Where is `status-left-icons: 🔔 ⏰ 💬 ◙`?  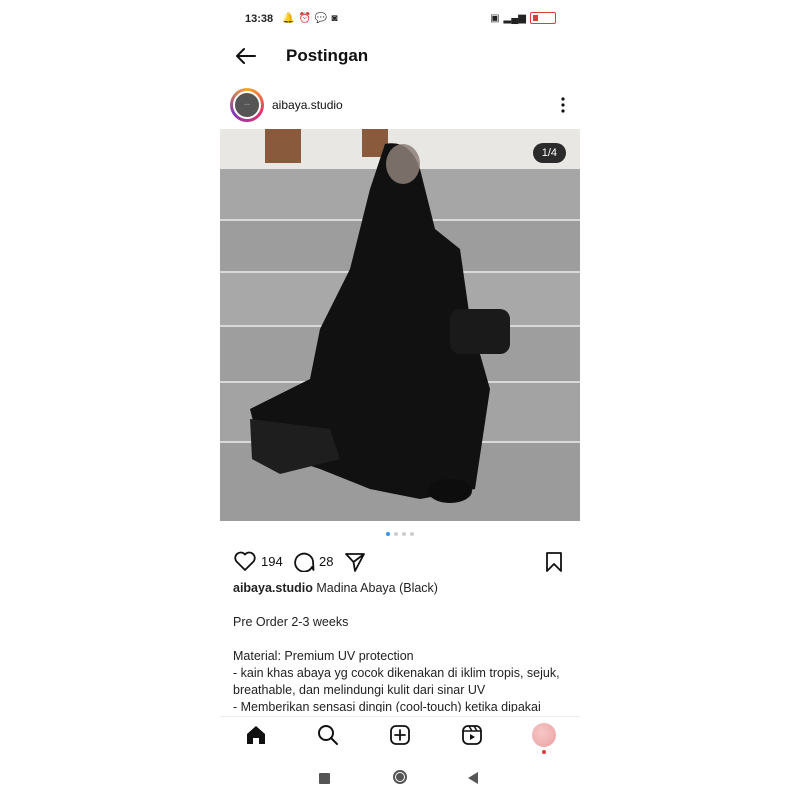
status-left-icons: 🔔 ⏰ 💬 ◙ is located at coordinates (309, 18).